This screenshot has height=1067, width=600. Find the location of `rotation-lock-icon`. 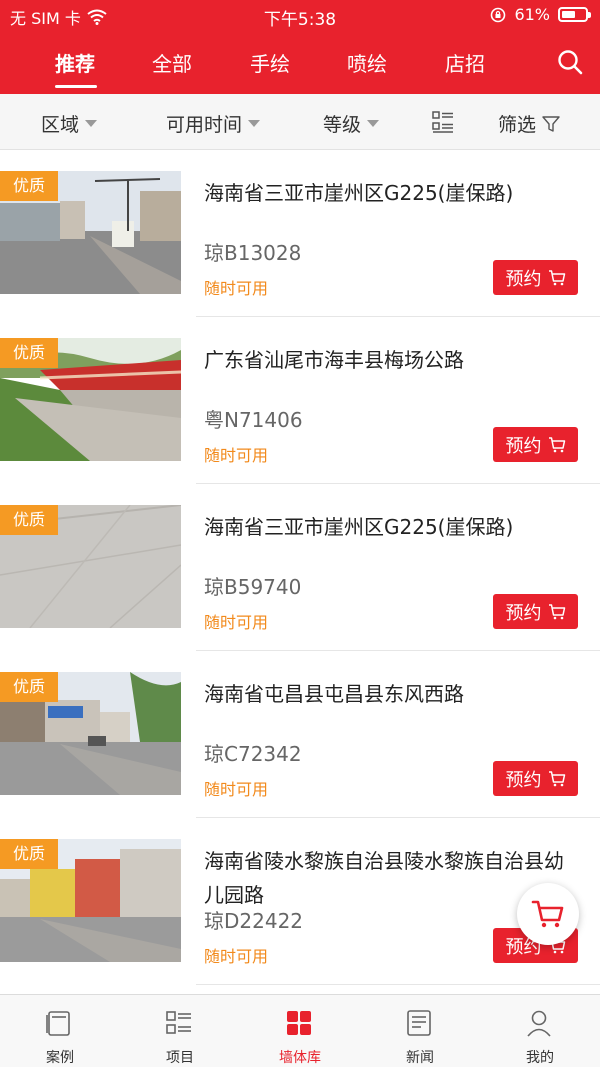

rotation-lock-icon is located at coordinates (498, 14).